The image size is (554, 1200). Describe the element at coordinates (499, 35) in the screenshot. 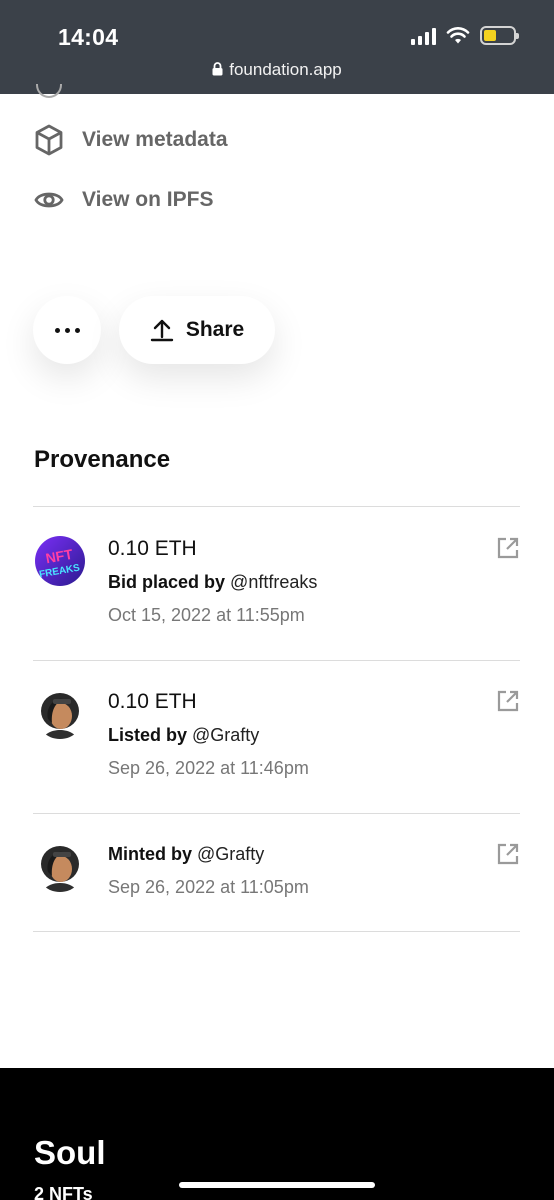

I see `battery-icon` at that location.